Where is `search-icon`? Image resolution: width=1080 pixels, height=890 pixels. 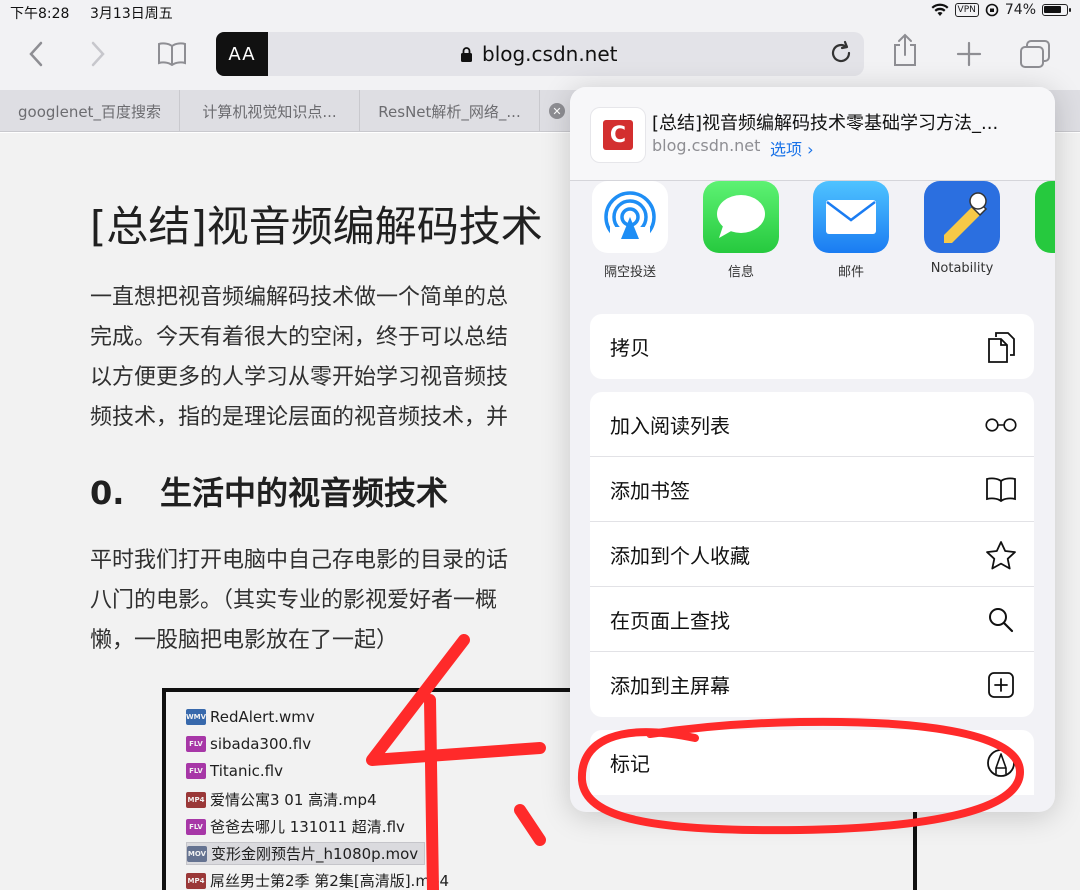 search-icon is located at coordinates (1001, 620).